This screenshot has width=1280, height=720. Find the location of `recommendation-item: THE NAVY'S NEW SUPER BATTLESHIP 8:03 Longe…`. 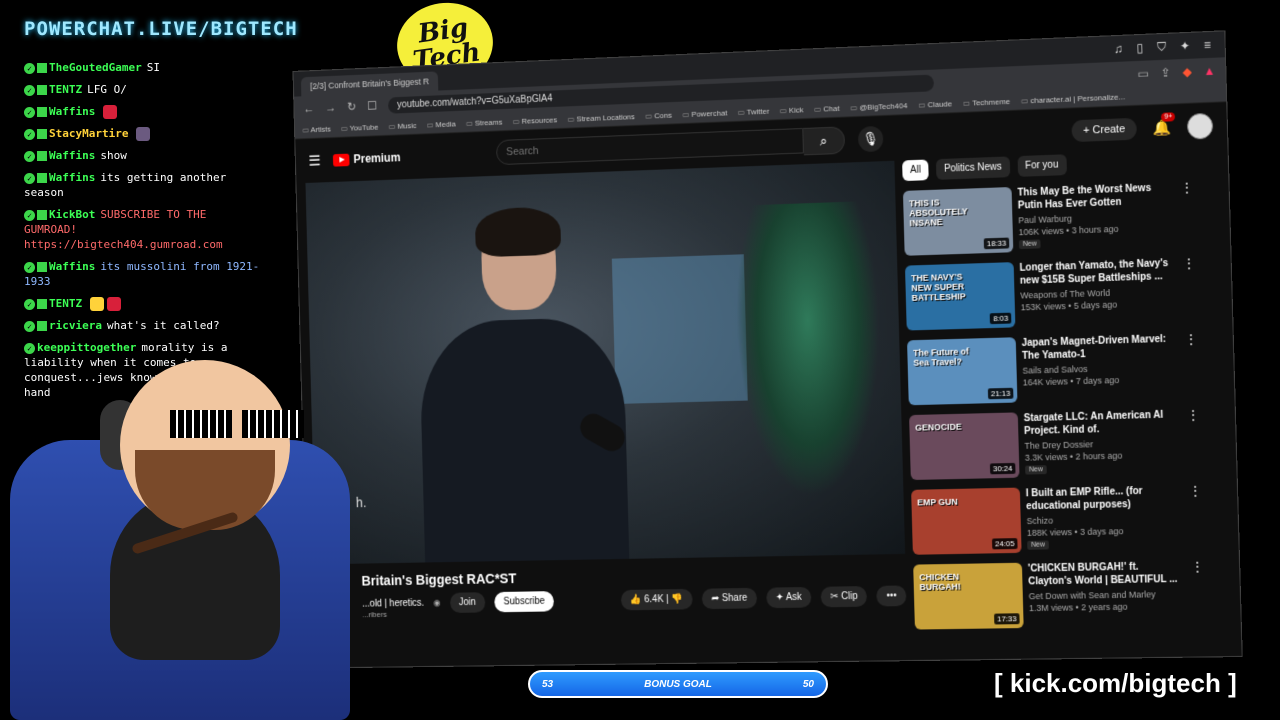

recommendation-item: THE NAVY'S NEW SUPER BATTLESHIP 8:03 Longe… is located at coordinates (1052, 293).